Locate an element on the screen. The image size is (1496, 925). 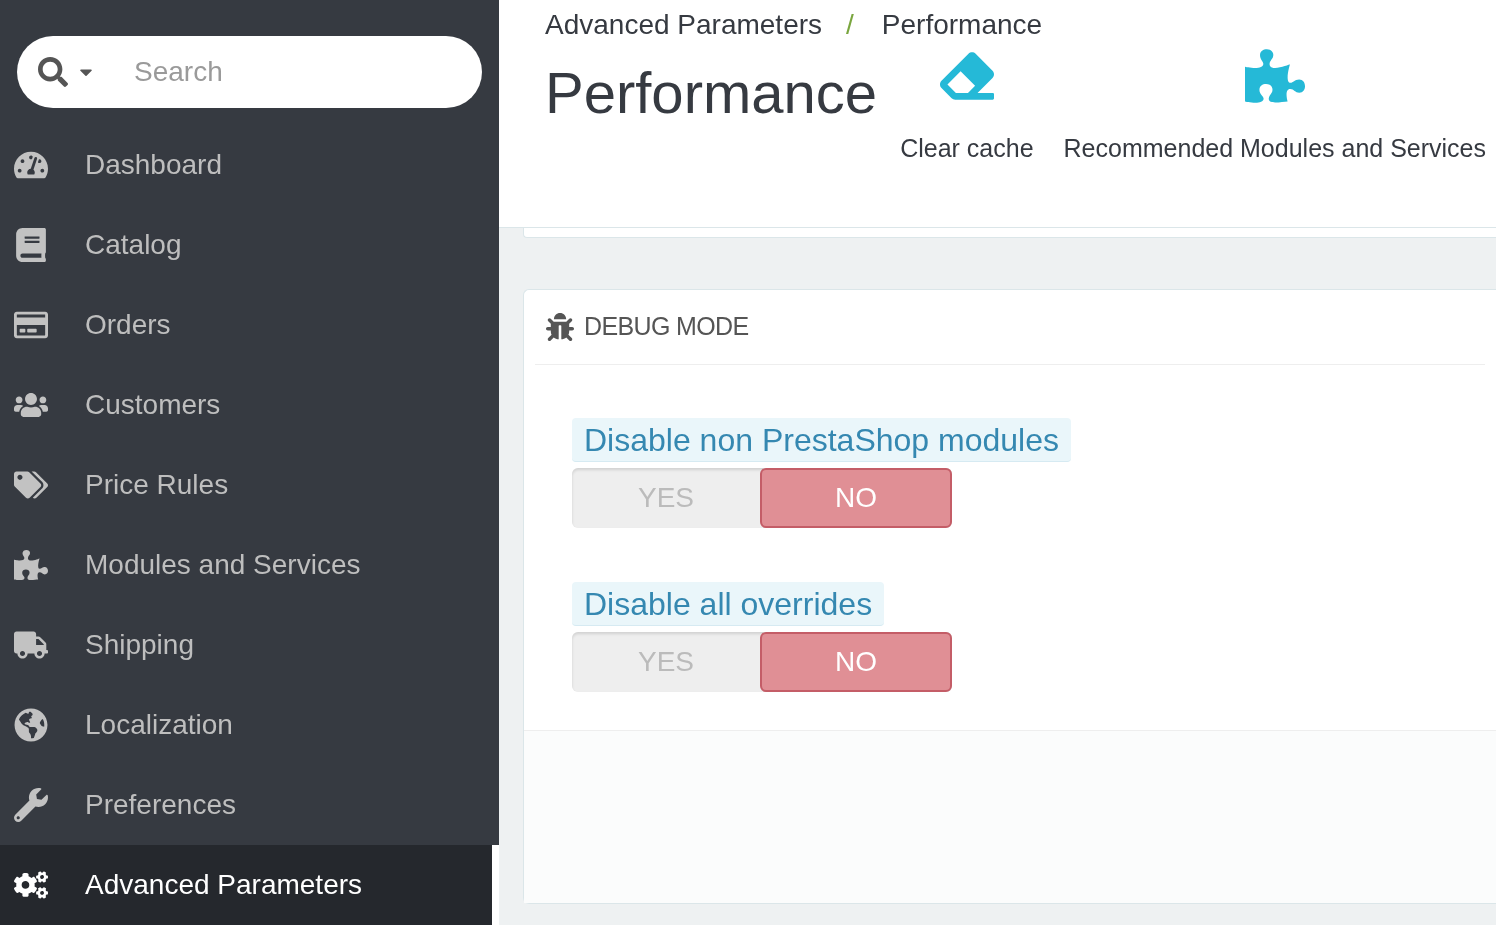
sidebar-item: Localization is located at coordinates (249, 725).